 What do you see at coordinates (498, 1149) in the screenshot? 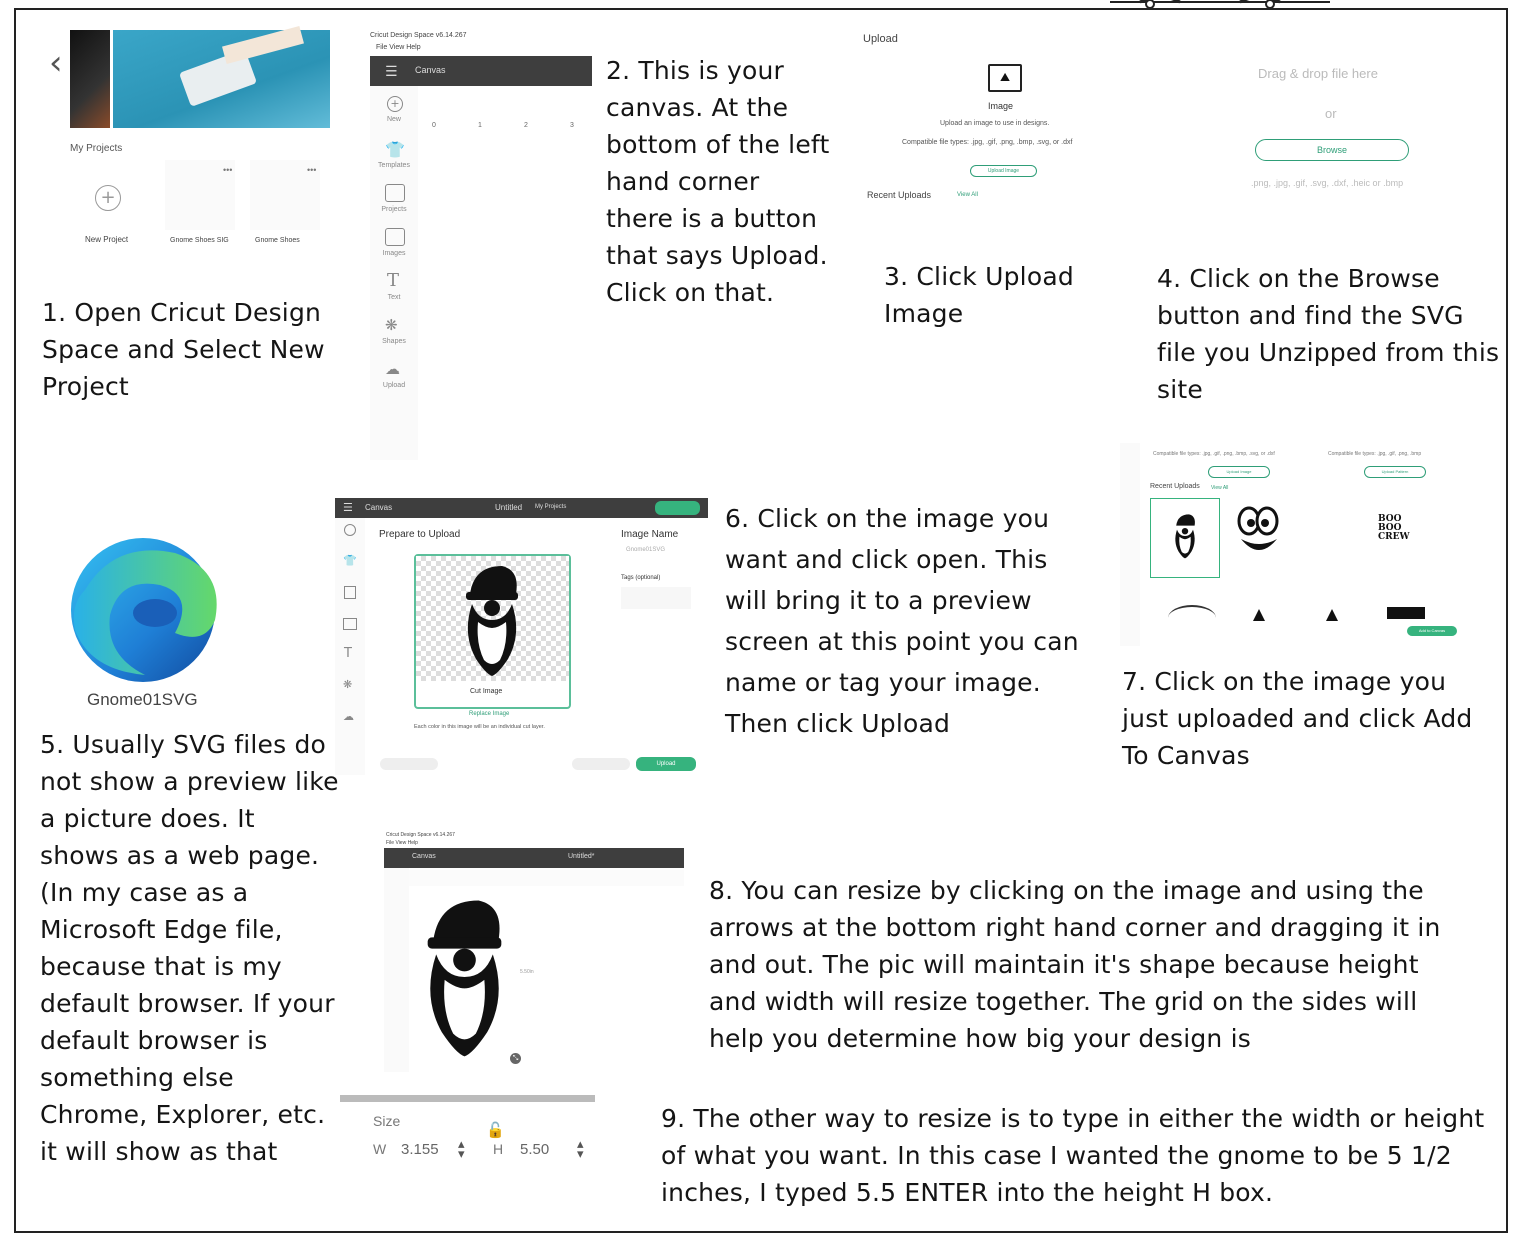
I see `height-label: H` at bounding box center [498, 1149].